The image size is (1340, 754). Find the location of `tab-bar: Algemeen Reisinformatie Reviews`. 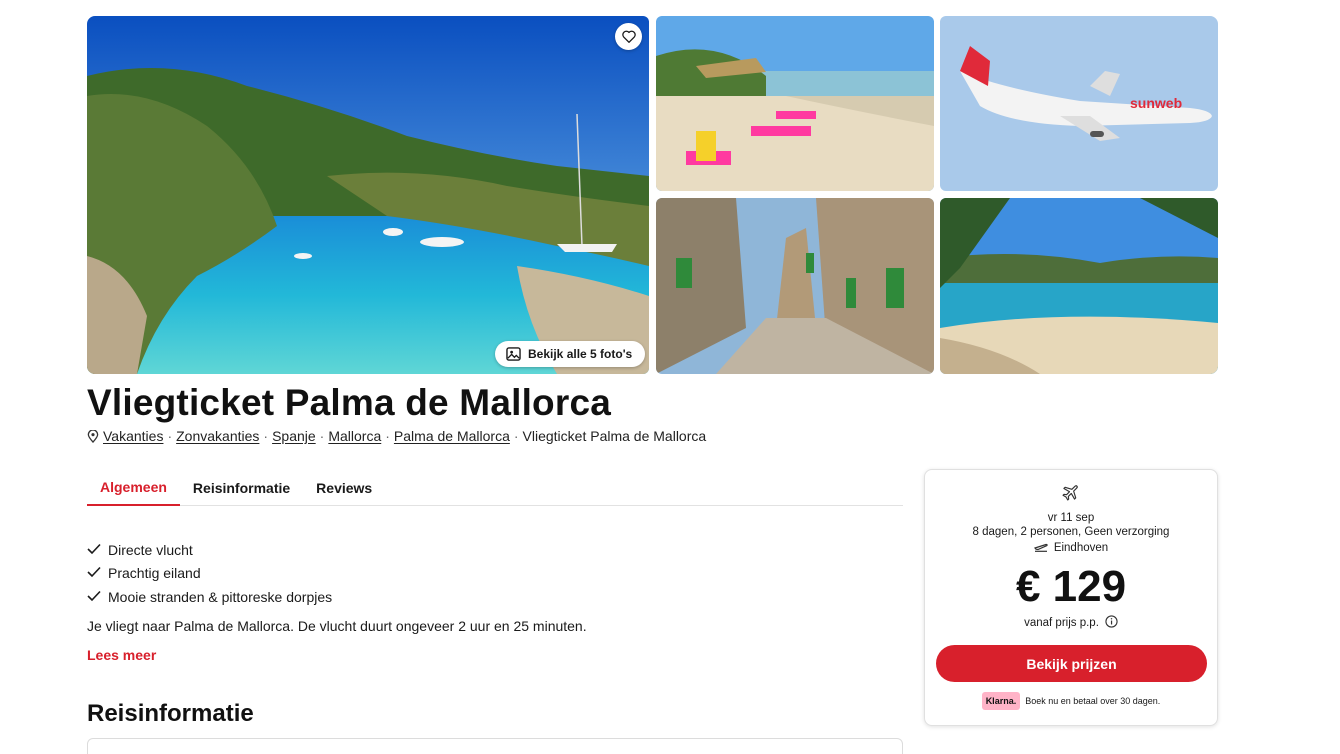

tab-bar: Algemeen Reisinformatie Reviews is located at coordinates (495, 488).